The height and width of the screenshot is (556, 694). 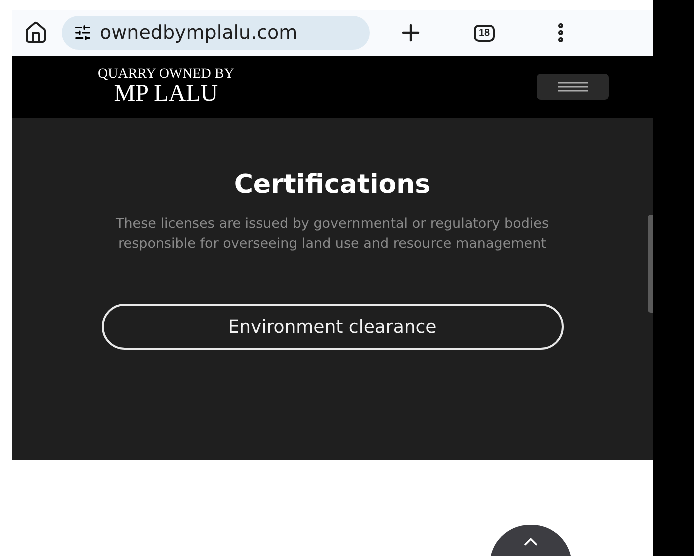 What do you see at coordinates (36, 33) in the screenshot?
I see `home-icon` at bounding box center [36, 33].